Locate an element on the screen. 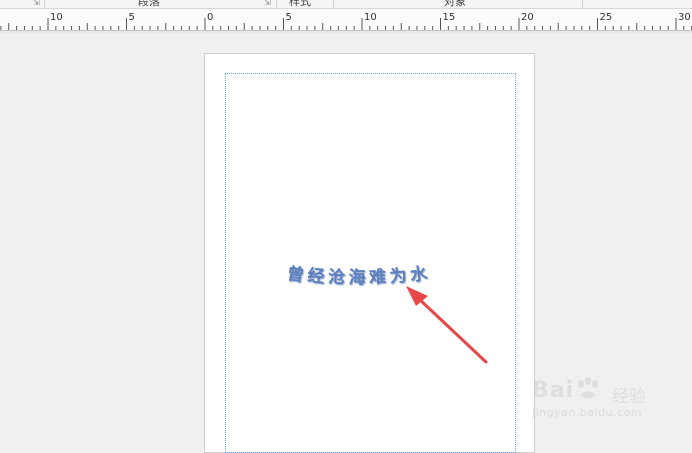 This screenshot has width=692, height=453. ruler-ticks: 10 5 0 5 10 15 20 25 30 is located at coordinates (346, 21).